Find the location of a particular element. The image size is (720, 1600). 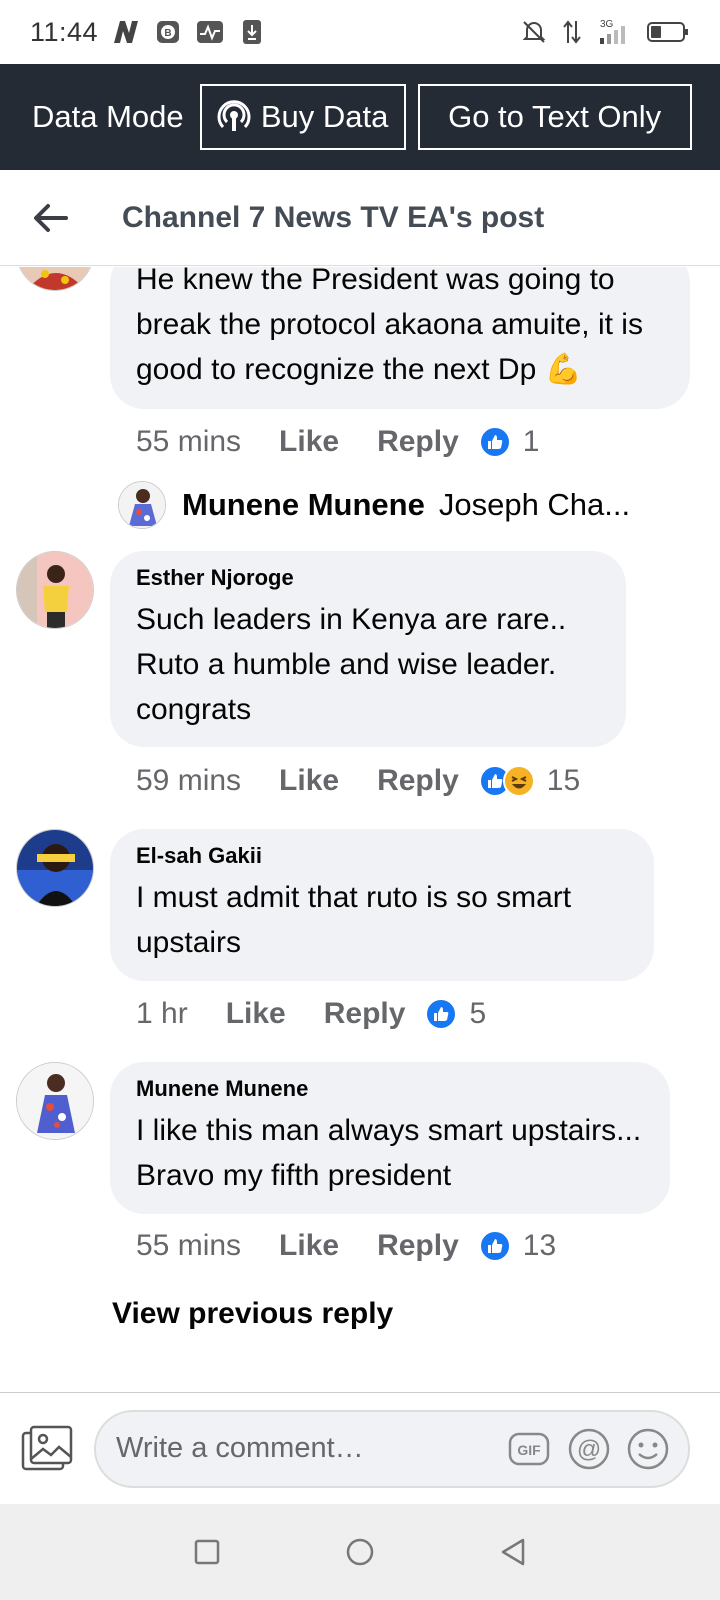

status-bar: 11:44 B 3G is located at coordinates (360, 32).